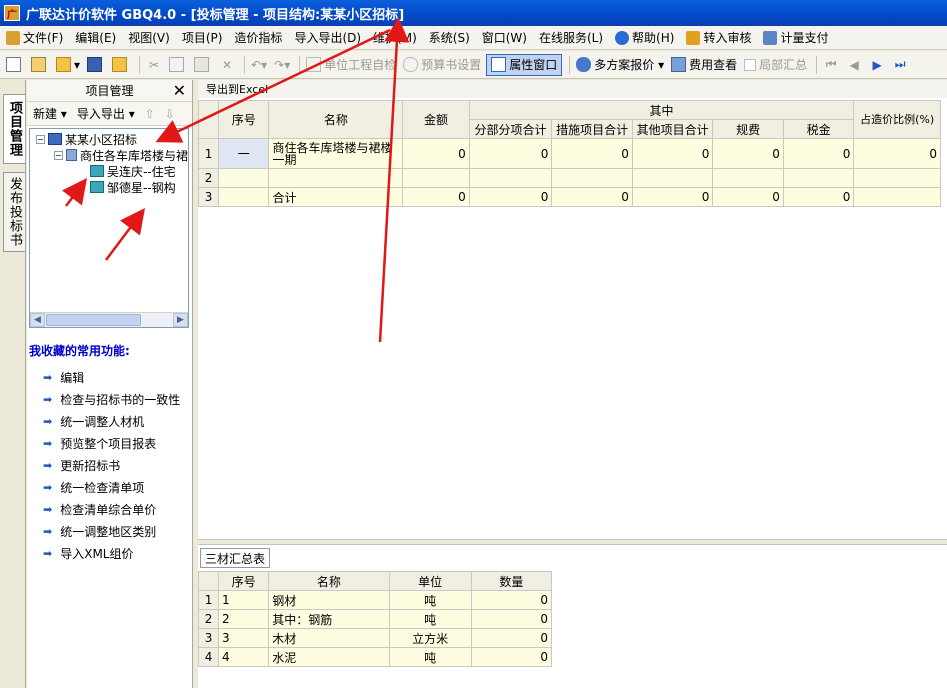 The height and width of the screenshot is (688, 947). What do you see at coordinates (748, 153) in the screenshot?
I see `cell-fees: 0` at bounding box center [748, 153].